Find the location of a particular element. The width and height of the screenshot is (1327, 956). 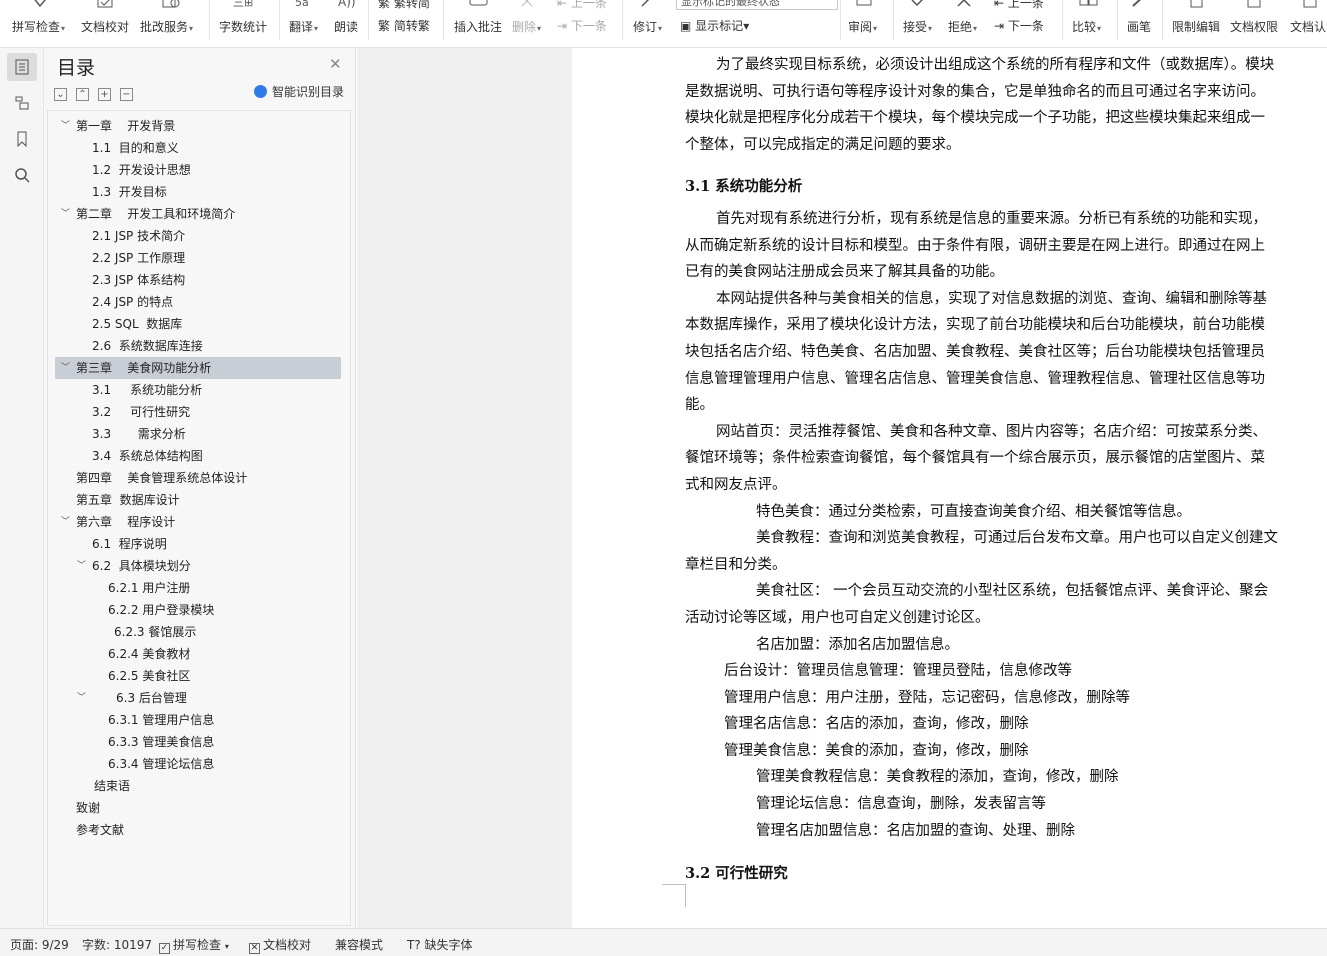

trad-simp-button: 繁 繁转简 is located at coordinates (404, 5).